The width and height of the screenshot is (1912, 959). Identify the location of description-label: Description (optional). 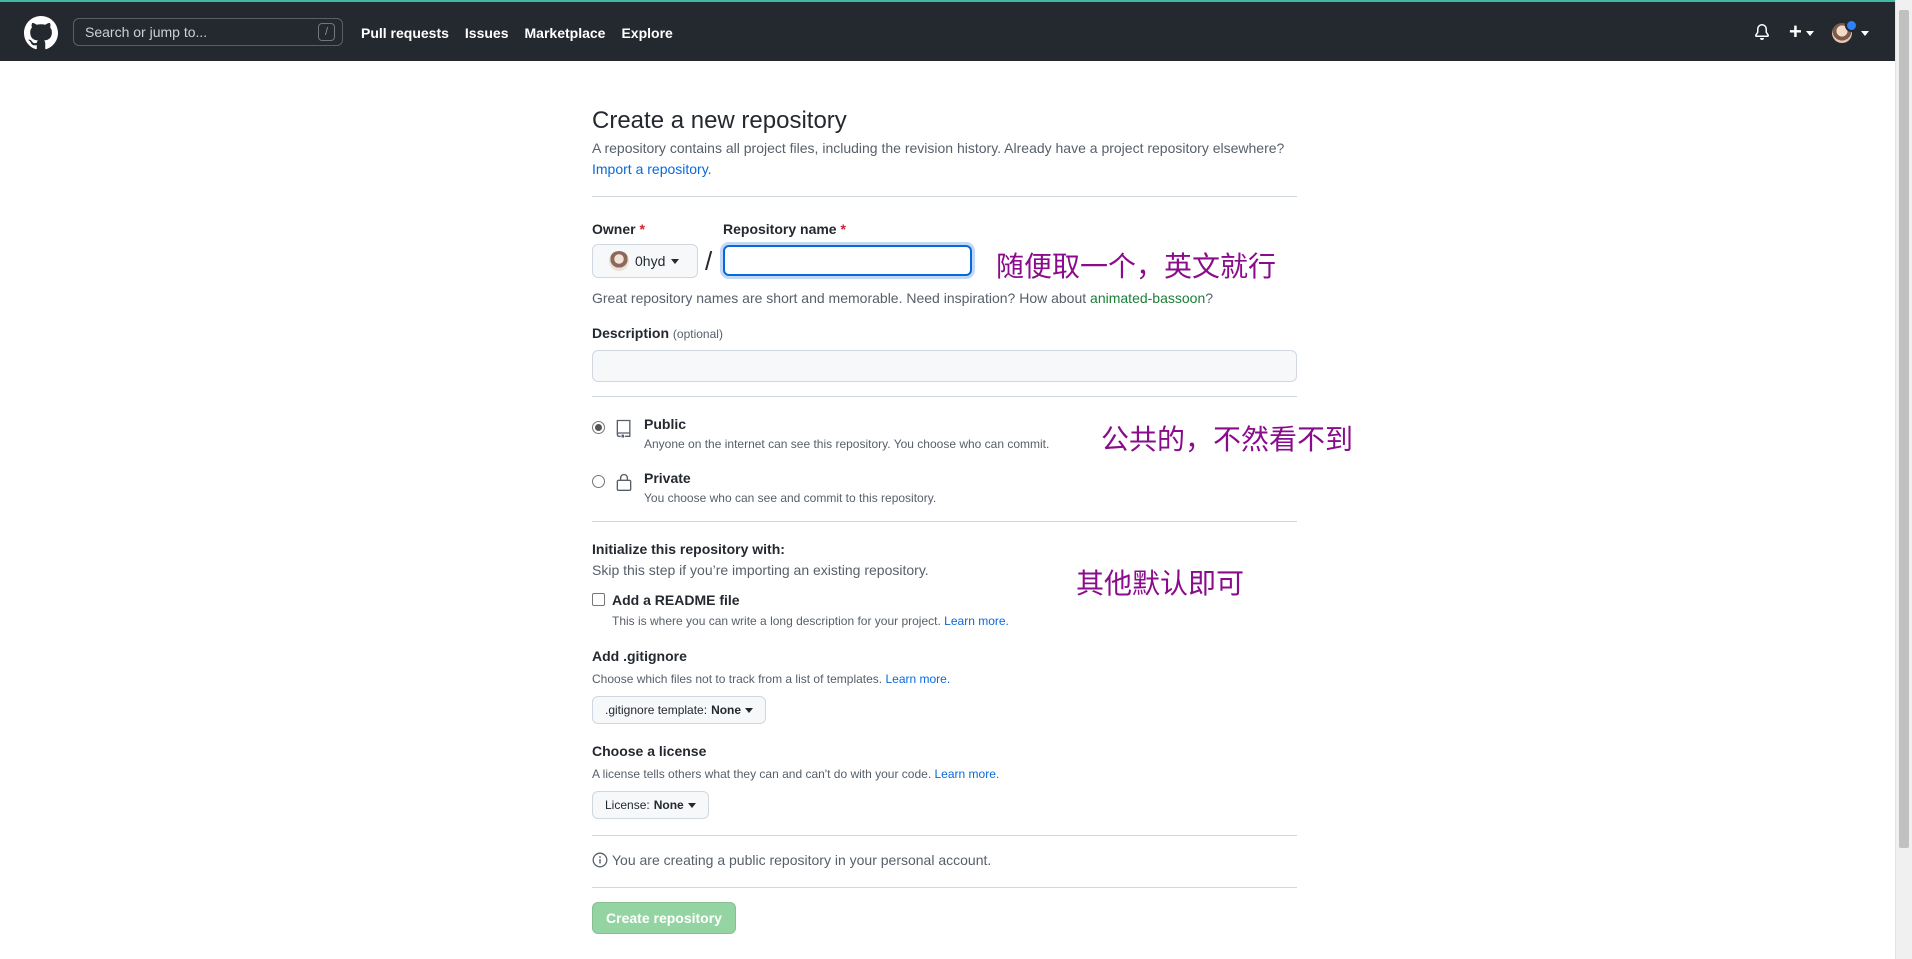
(657, 333).